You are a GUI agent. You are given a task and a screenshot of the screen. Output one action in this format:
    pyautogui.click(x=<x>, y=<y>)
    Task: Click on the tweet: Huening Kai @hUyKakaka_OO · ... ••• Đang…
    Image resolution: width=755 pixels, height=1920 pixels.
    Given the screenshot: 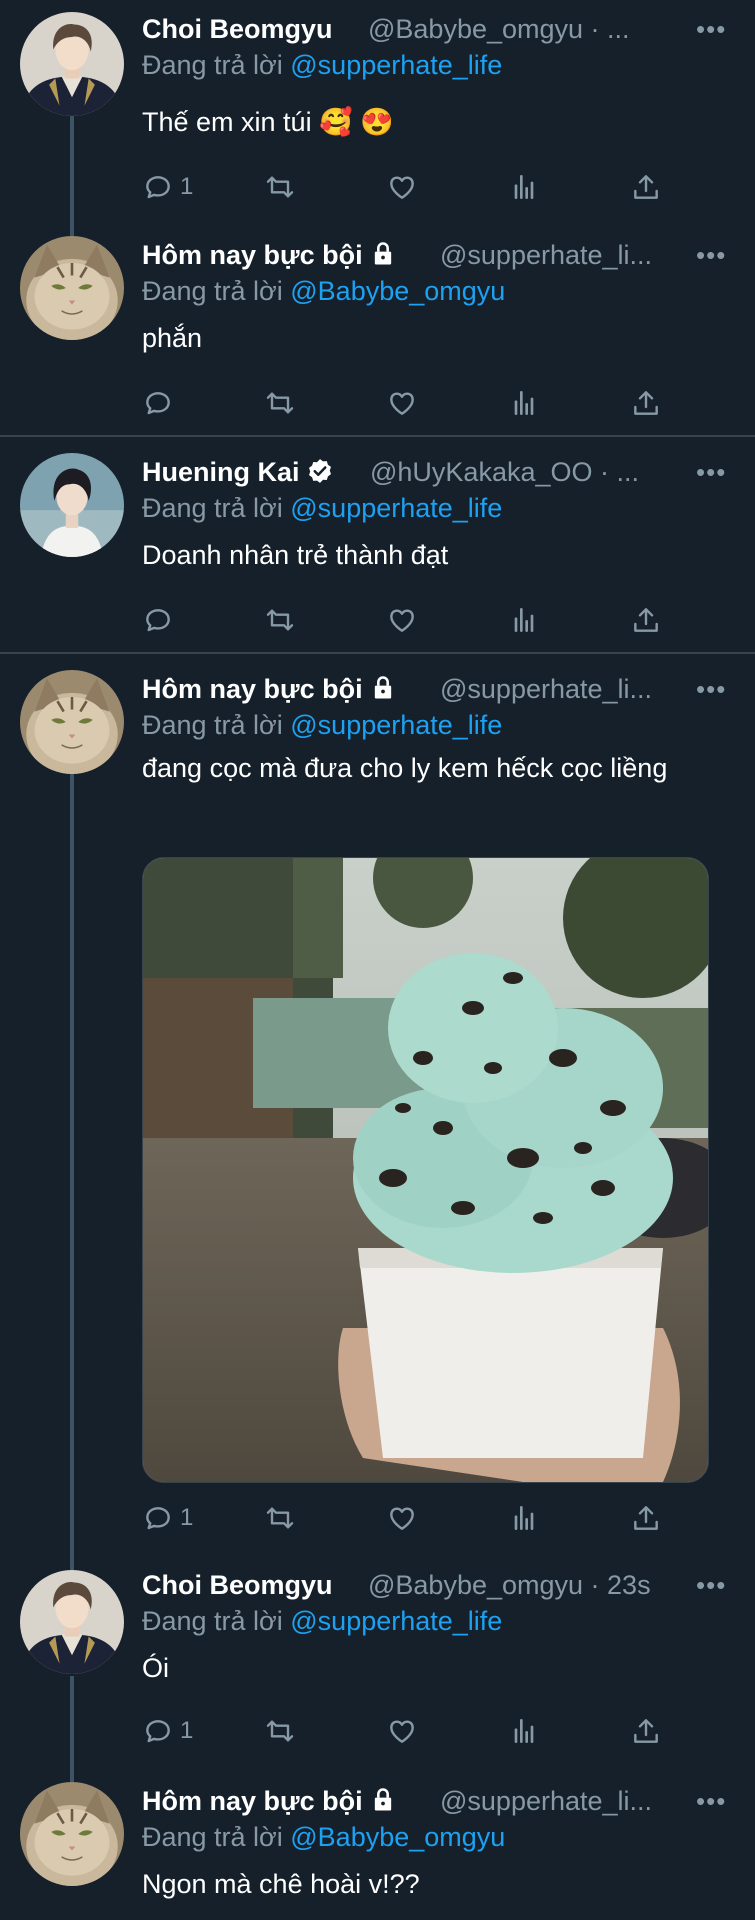 What is the action you would take?
    pyautogui.click(x=377, y=544)
    